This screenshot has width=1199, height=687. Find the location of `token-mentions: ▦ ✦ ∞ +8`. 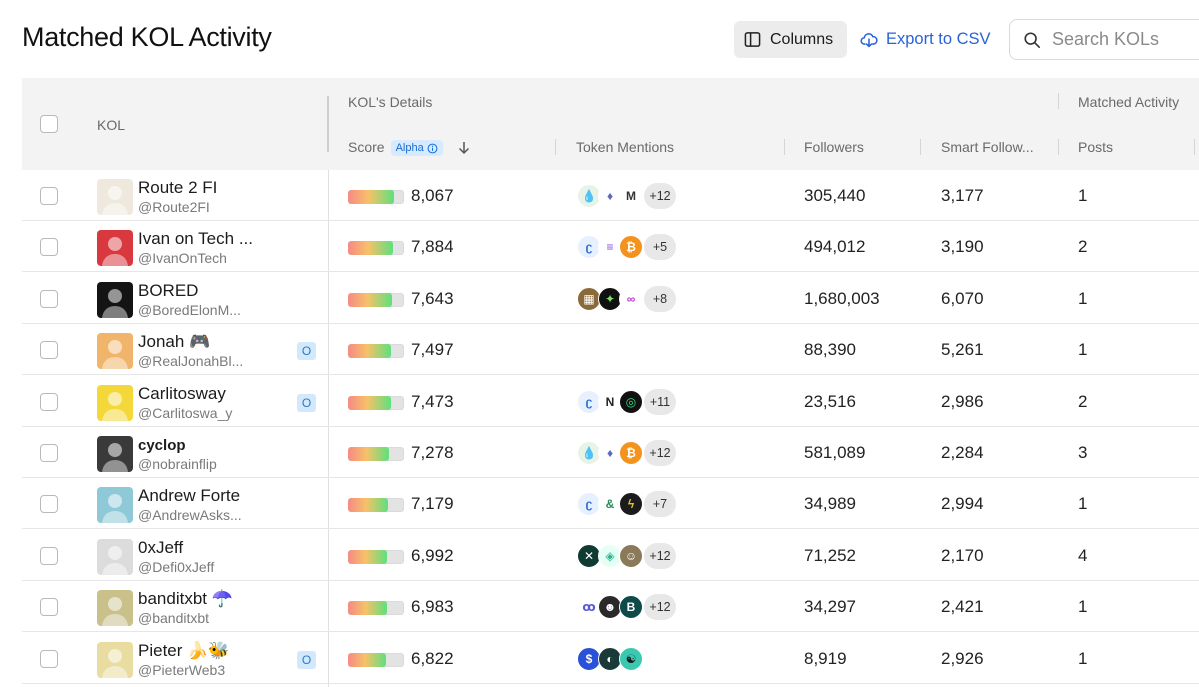

token-mentions: ▦ ✦ ∞ +8 is located at coordinates (626, 298).